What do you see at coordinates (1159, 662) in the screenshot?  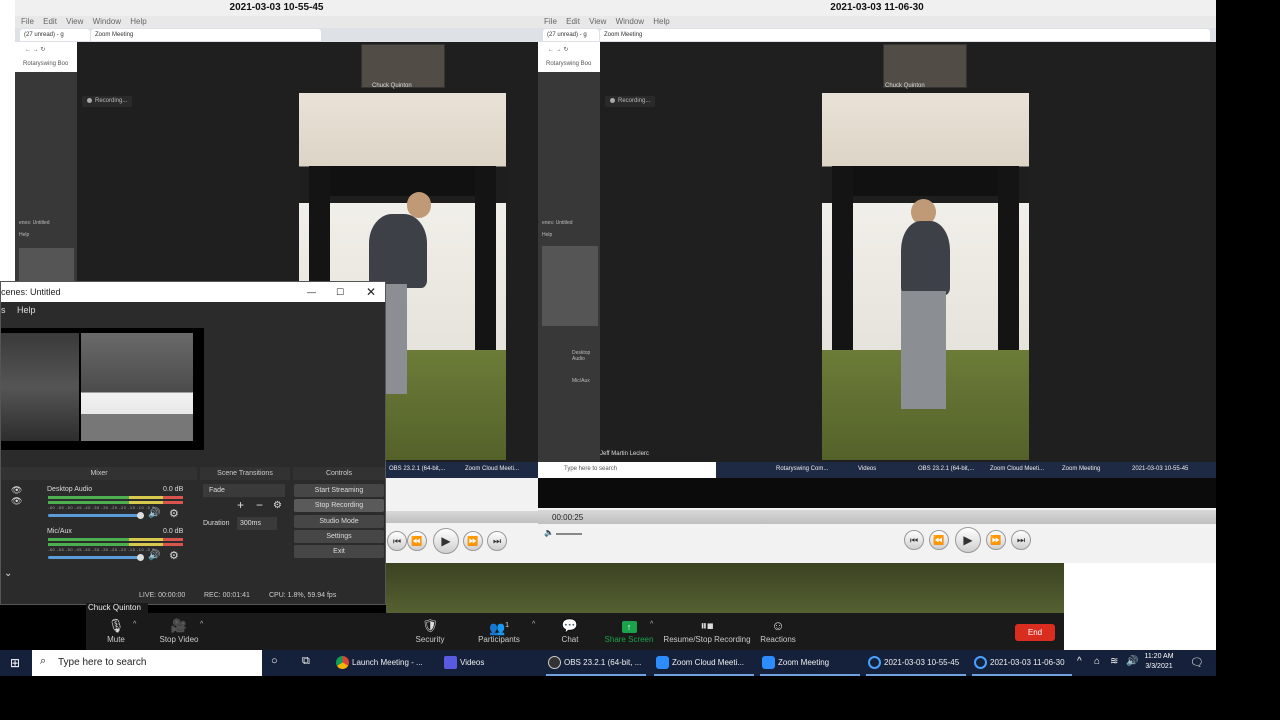 I see `clock: 11:20 AM 3/3/2021` at bounding box center [1159, 662].